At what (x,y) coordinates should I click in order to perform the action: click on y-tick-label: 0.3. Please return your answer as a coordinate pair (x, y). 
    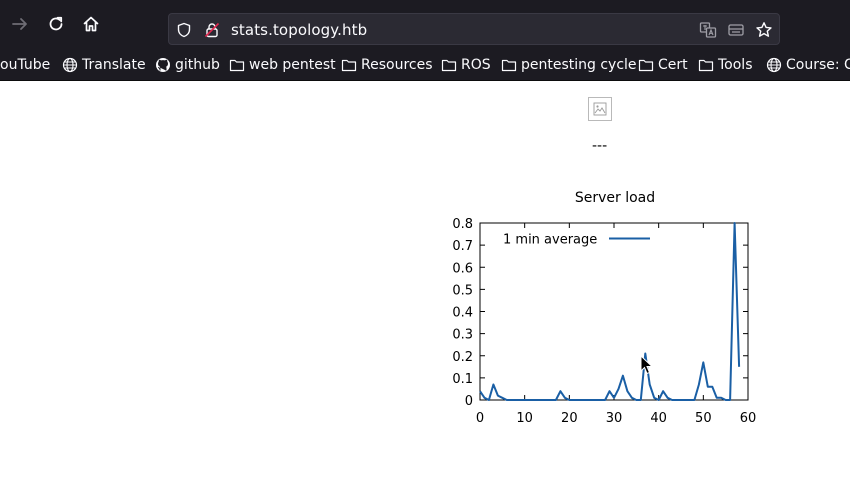
    Looking at the image, I should click on (462, 335).